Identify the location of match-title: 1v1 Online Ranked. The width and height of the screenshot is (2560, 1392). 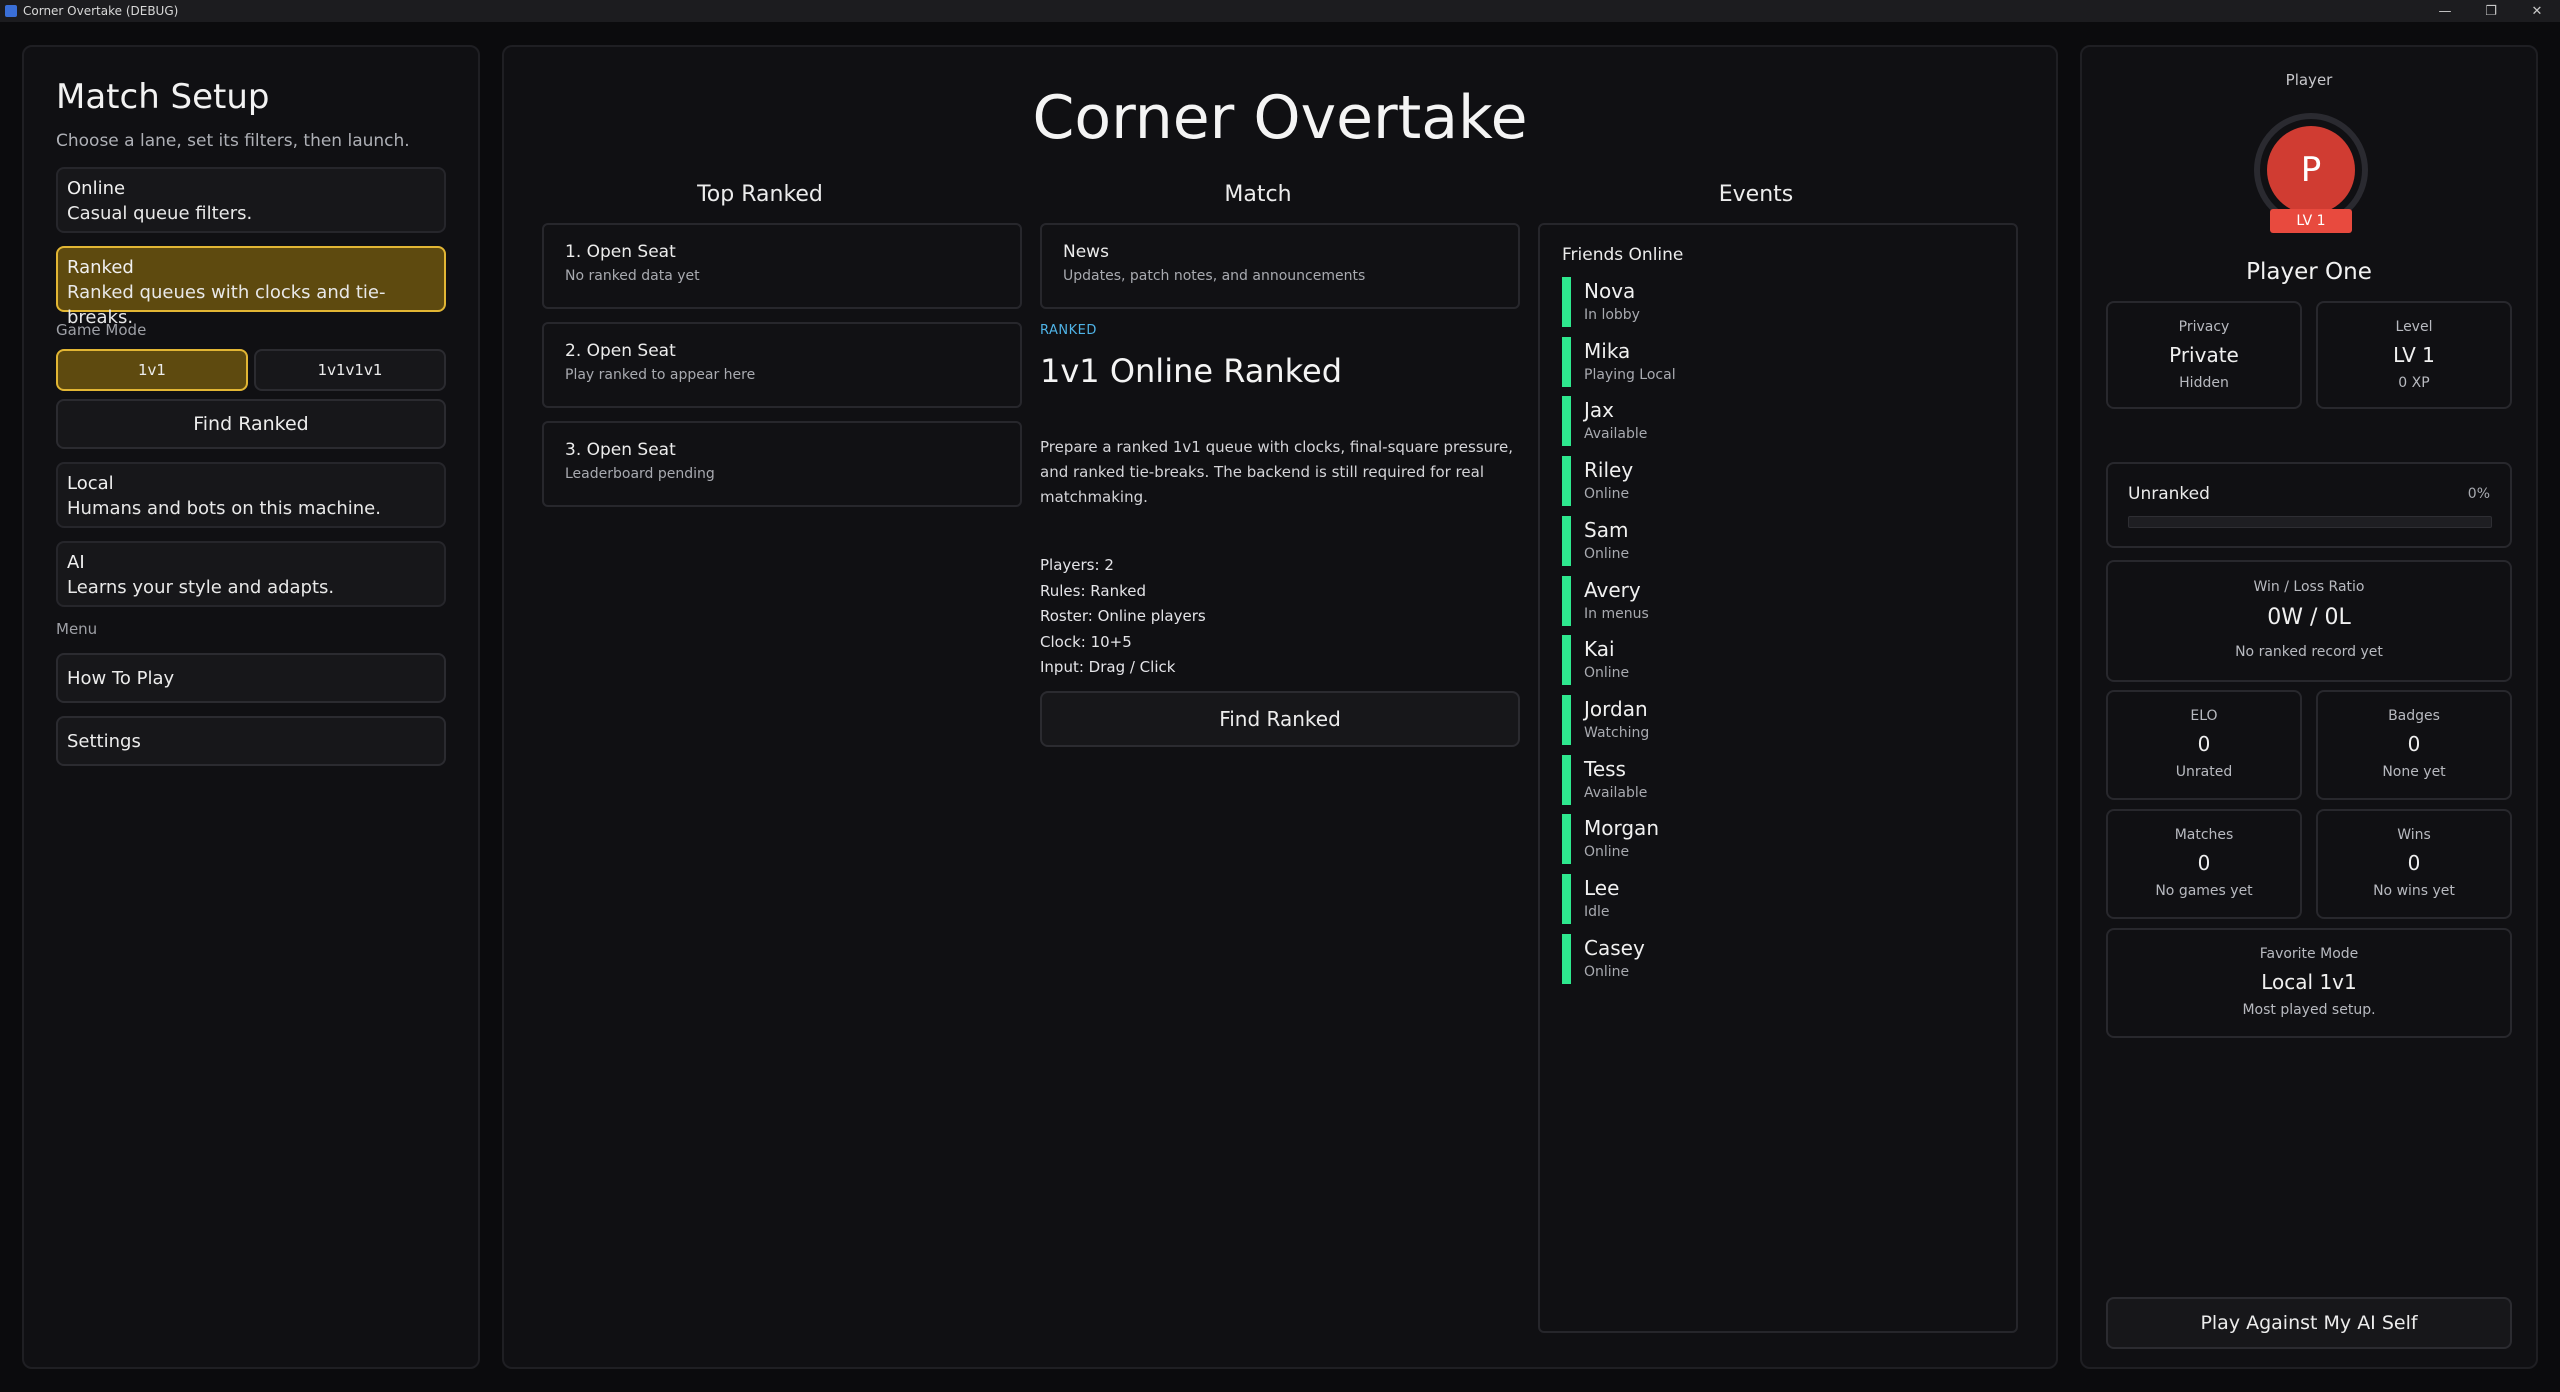
(1191, 371).